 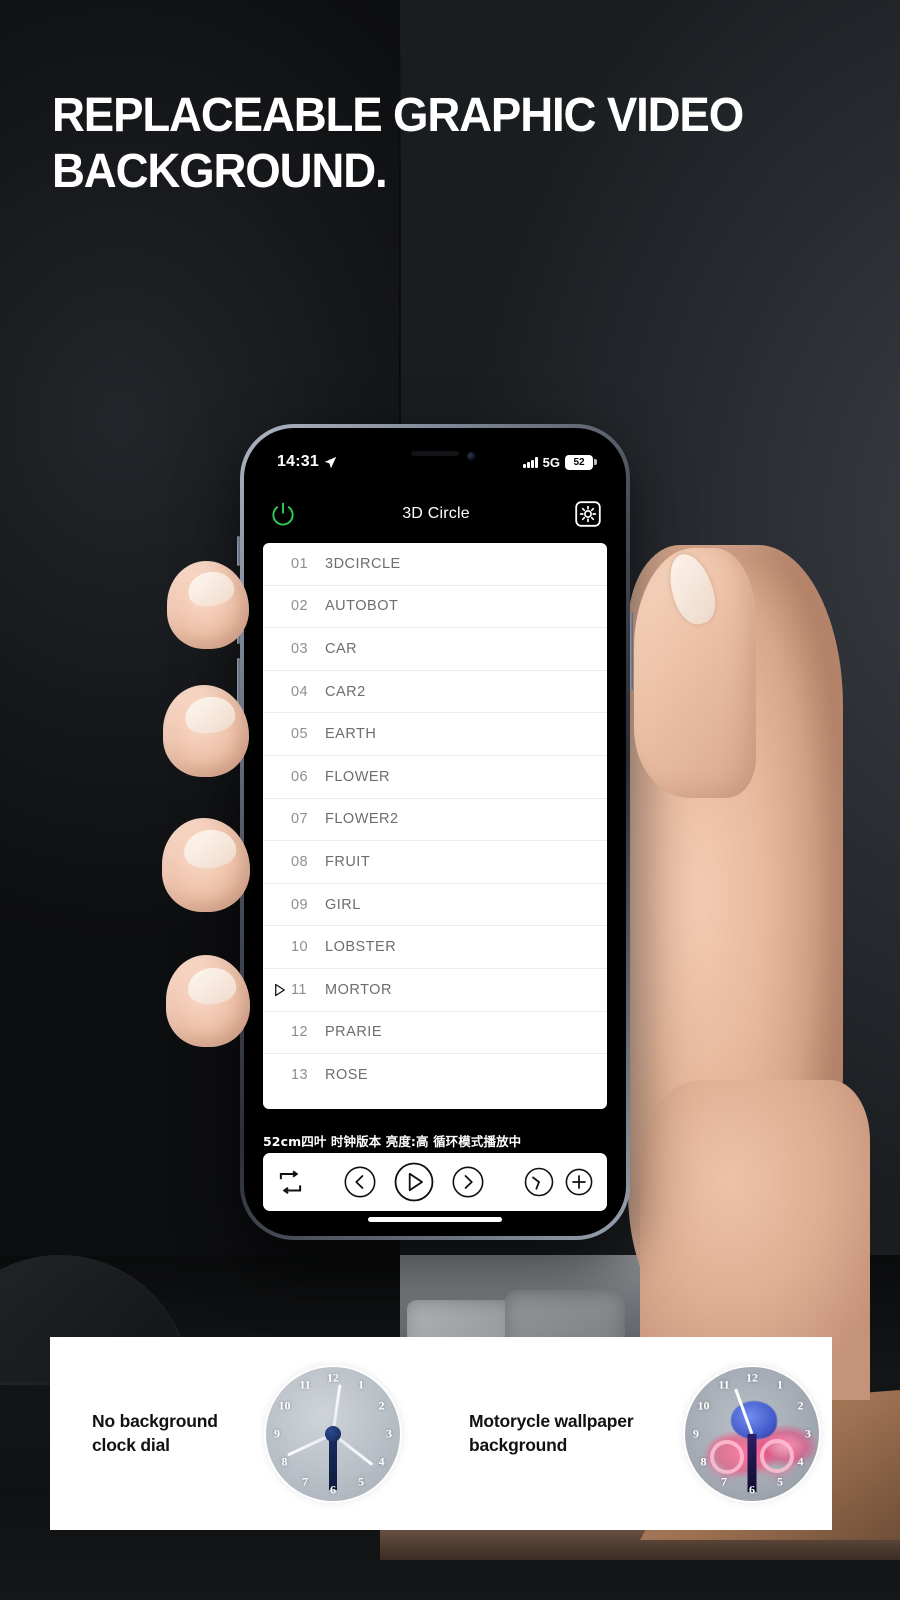 I want to click on add-button, so click(x=579, y=1182).